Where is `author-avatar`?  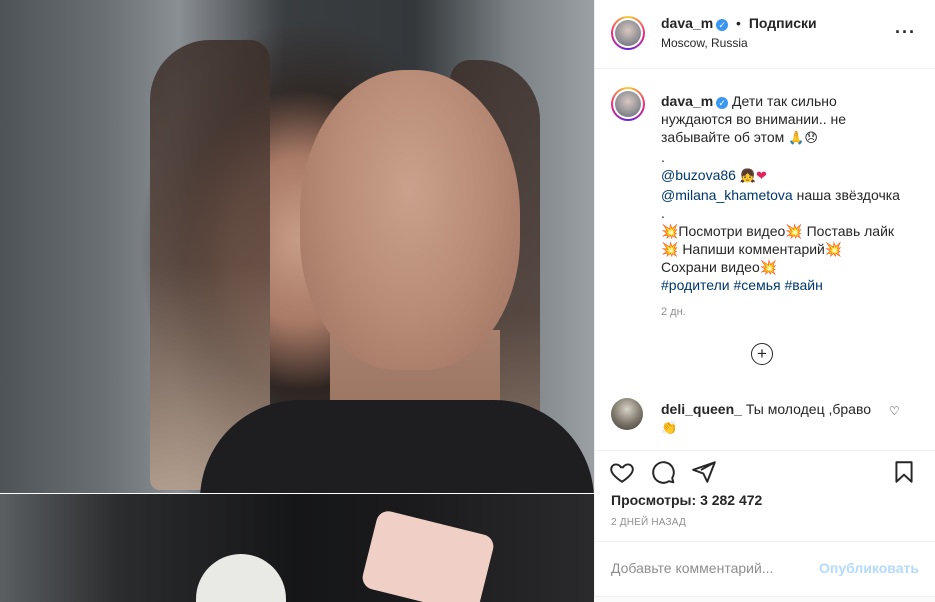 author-avatar is located at coordinates (628, 33).